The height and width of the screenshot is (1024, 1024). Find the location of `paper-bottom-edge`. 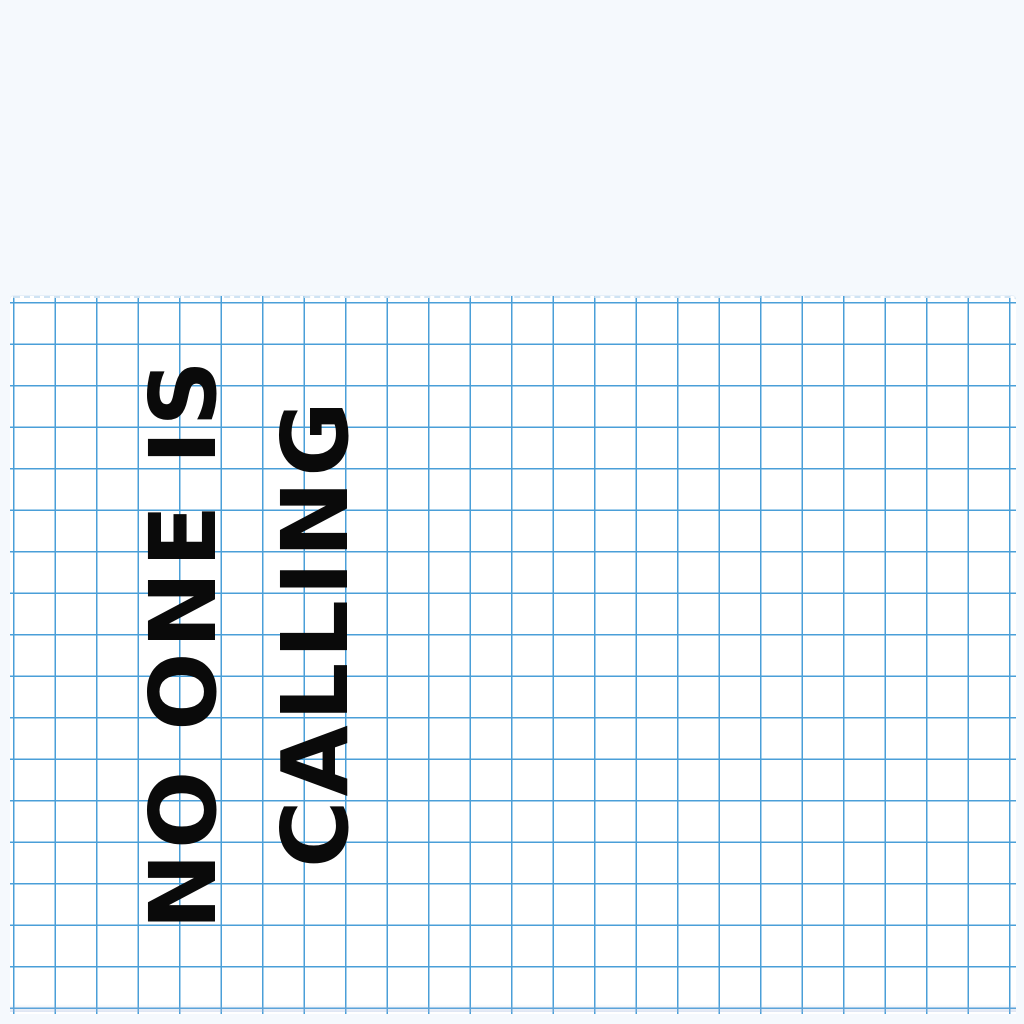

paper-bottom-edge is located at coordinates (513, 1008).